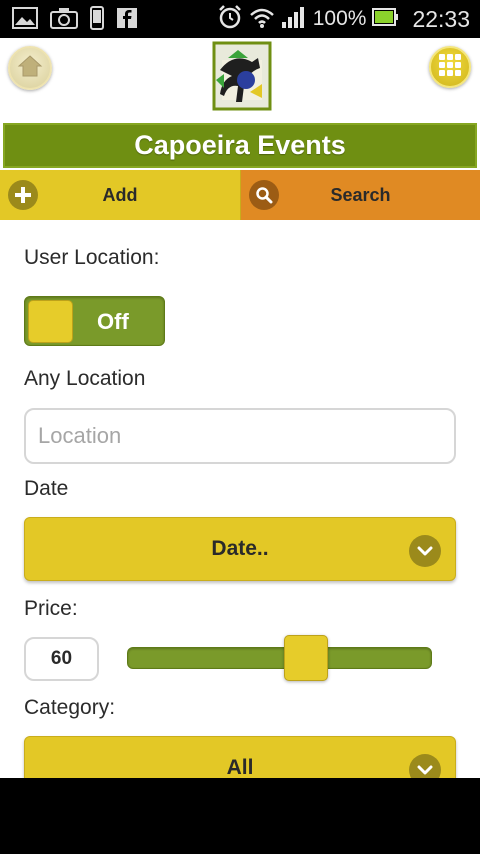 The width and height of the screenshot is (480, 854). I want to click on app-header, so click(240, 80).